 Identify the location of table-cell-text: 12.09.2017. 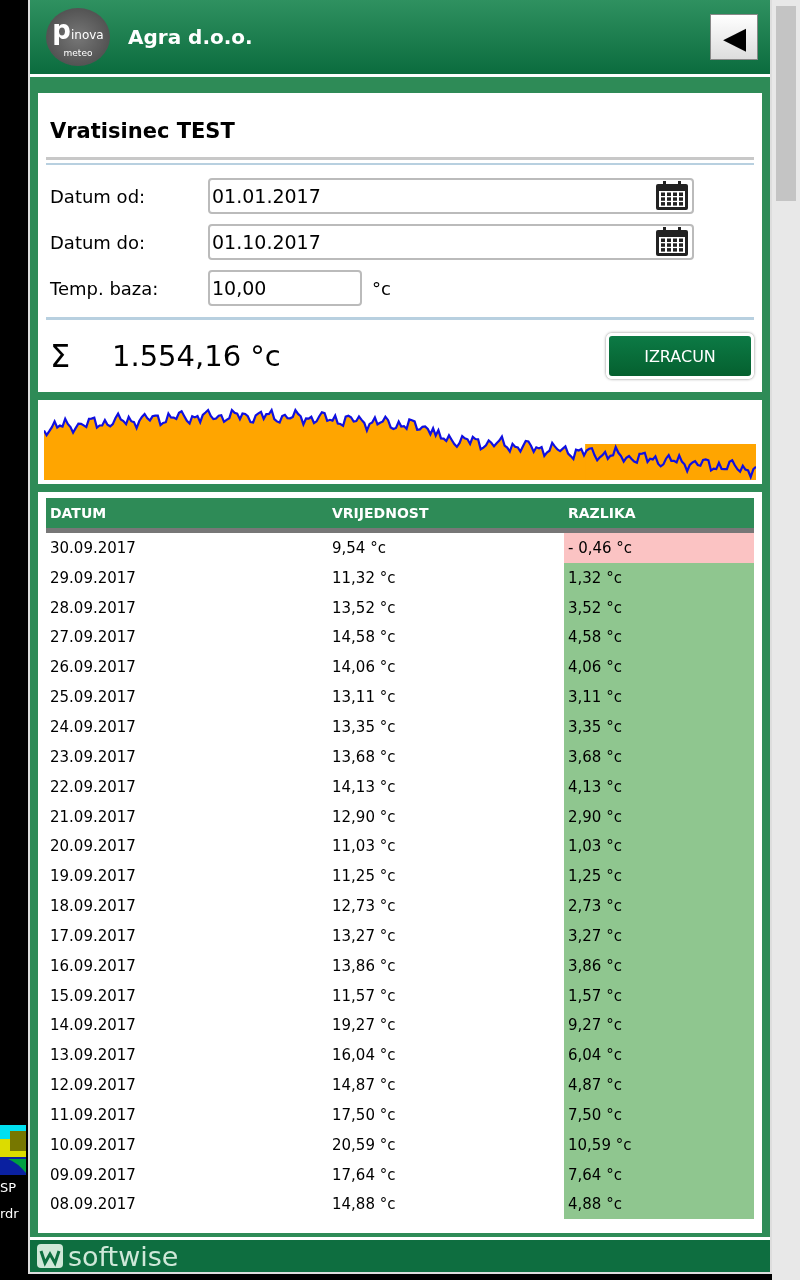
(93, 1085).